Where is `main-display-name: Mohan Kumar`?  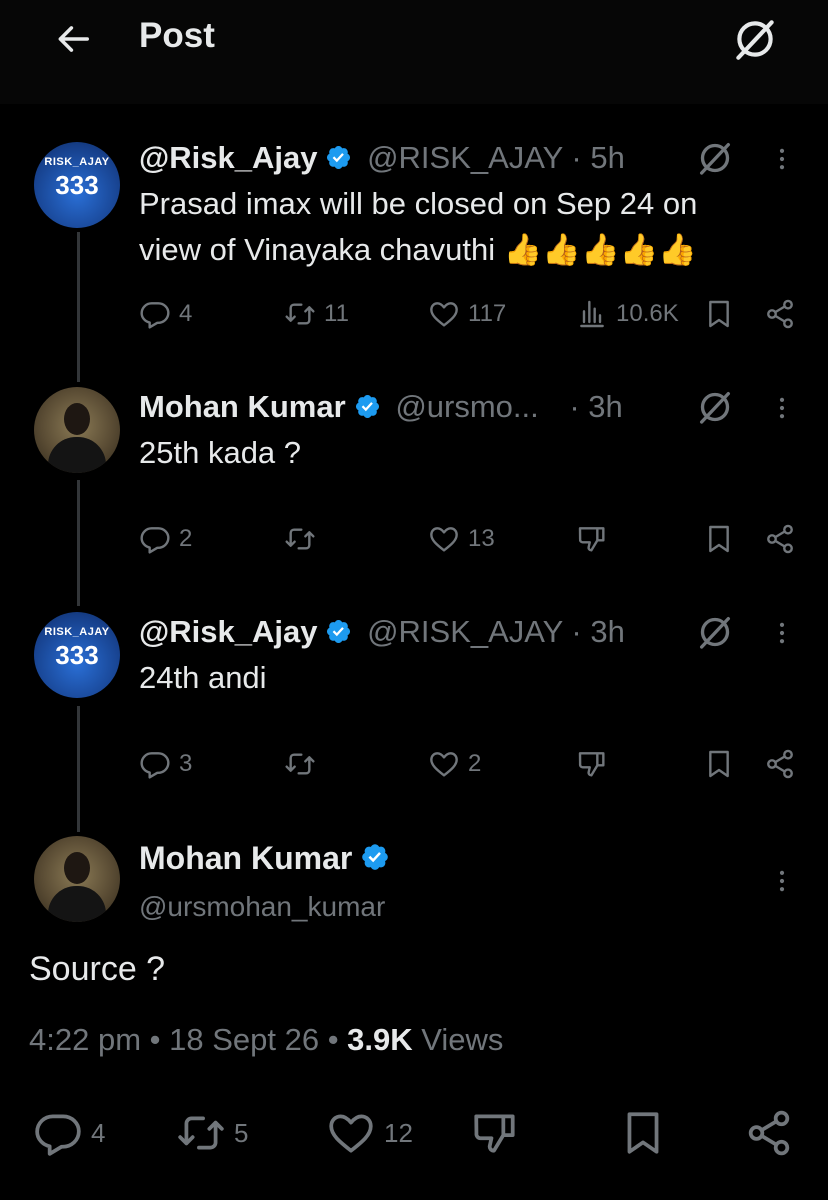
main-display-name: Mohan Kumar is located at coordinates (264, 858).